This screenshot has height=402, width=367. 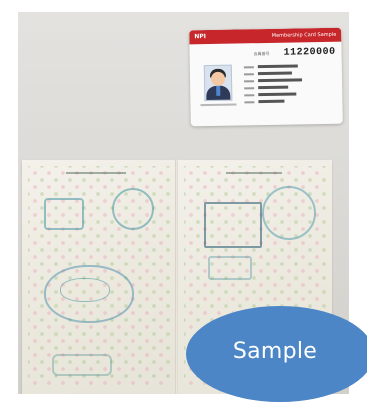 I want to click on sample-badge: Sample, so click(x=276, y=354).